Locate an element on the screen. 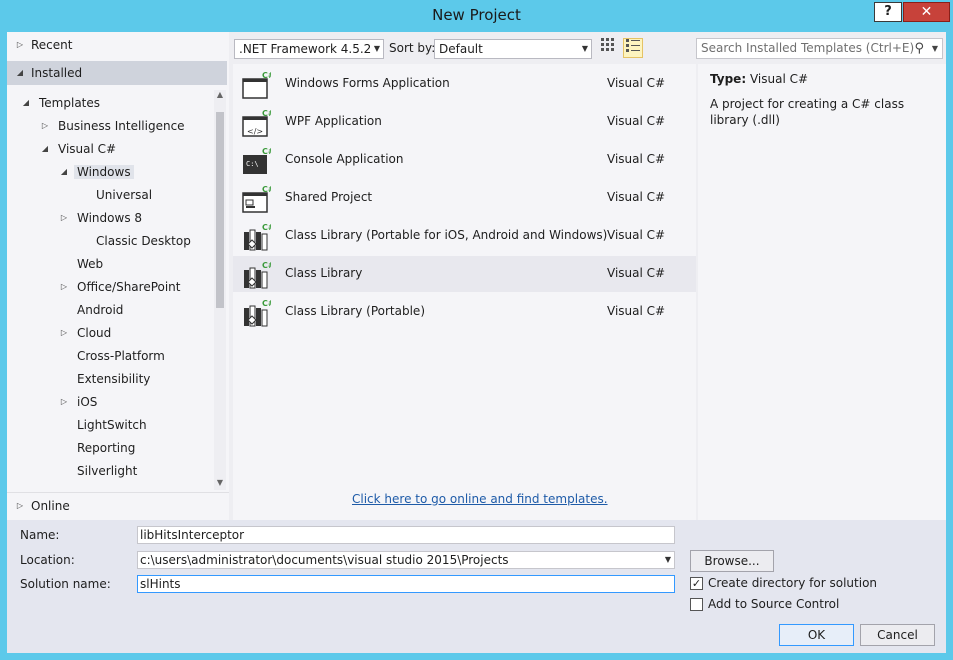  tree-item: ▷ iOS is located at coordinates (79, 402).